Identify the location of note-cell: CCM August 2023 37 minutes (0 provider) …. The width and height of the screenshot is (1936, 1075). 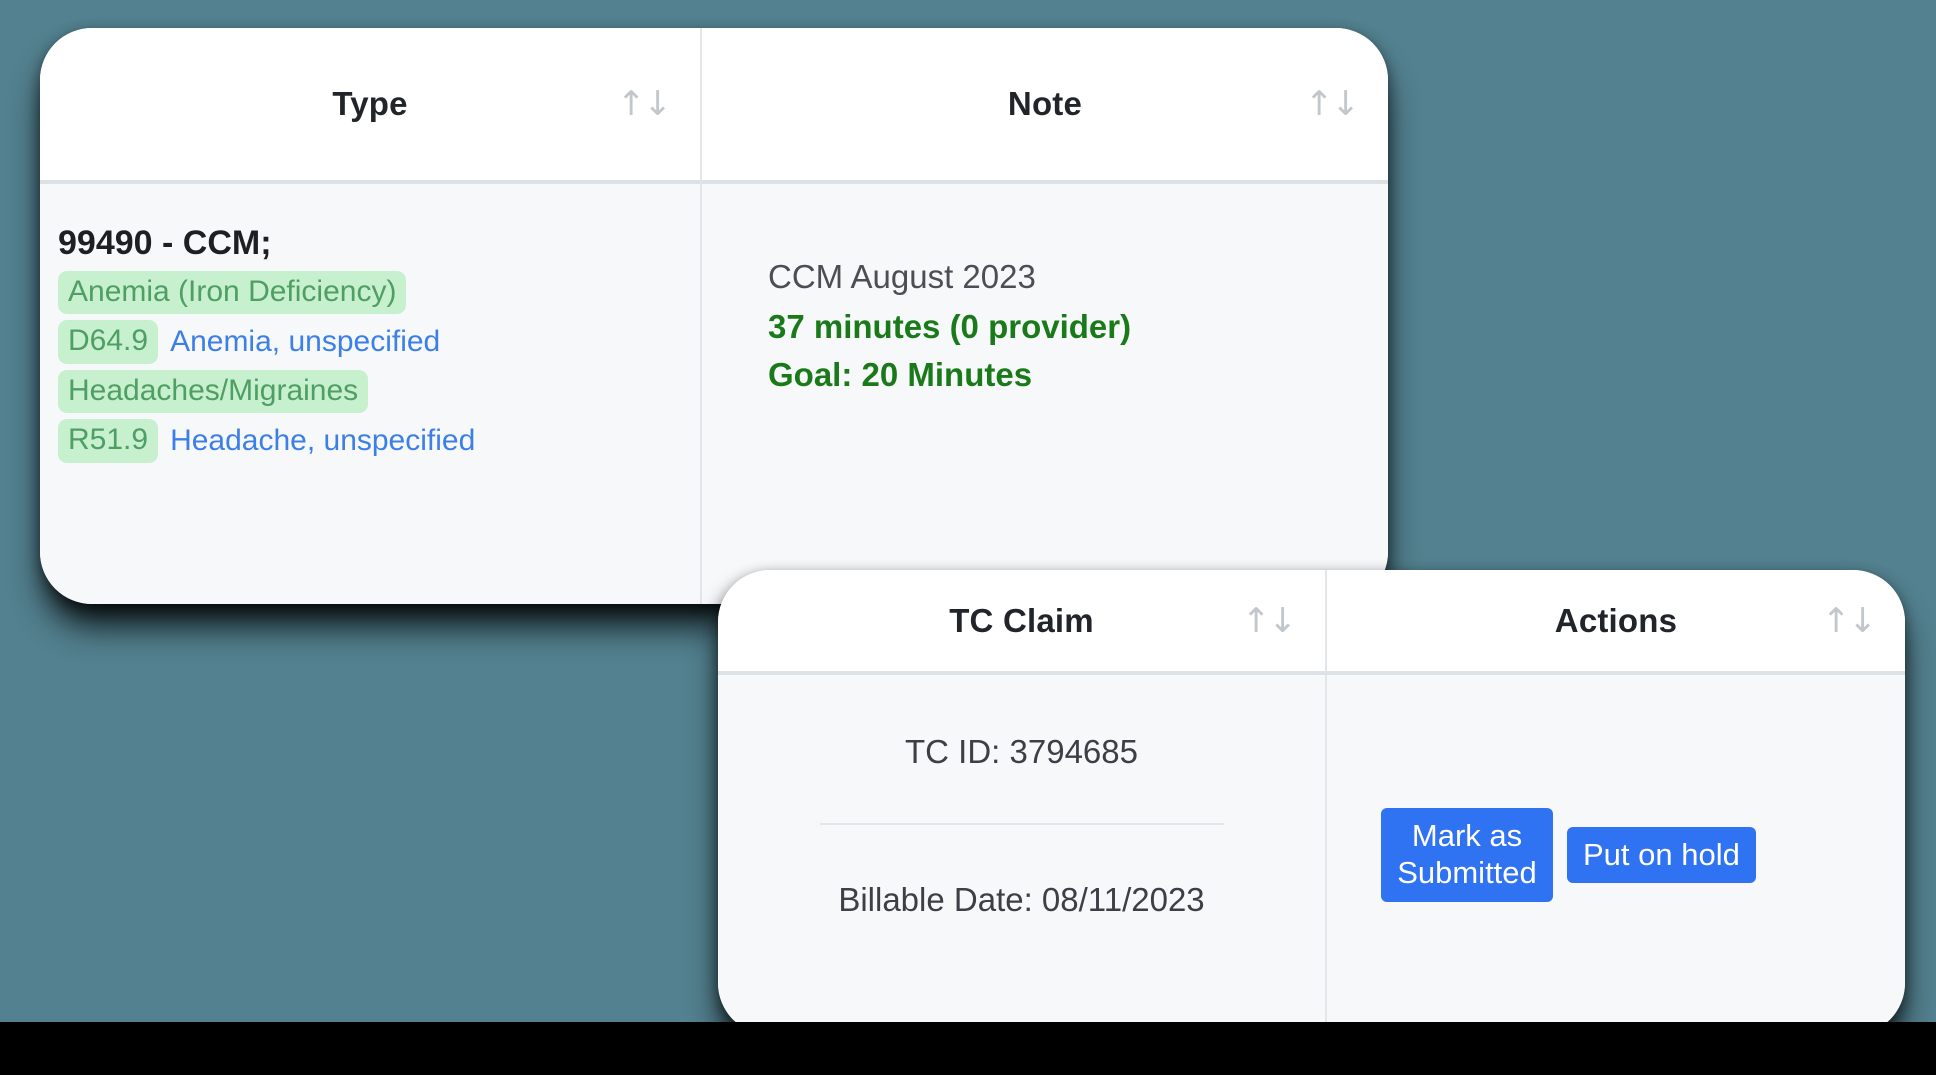
(1044, 394).